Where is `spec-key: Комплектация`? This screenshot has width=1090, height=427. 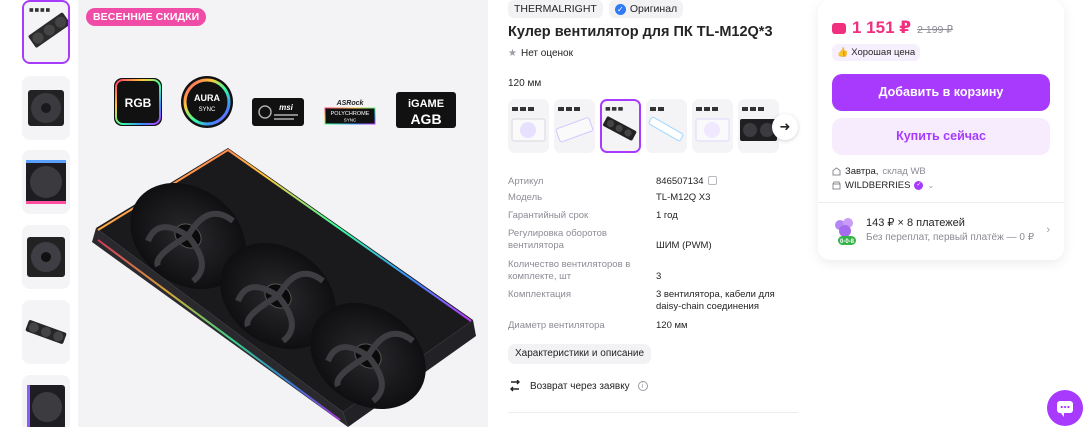 spec-key: Комплектация is located at coordinates (540, 294).